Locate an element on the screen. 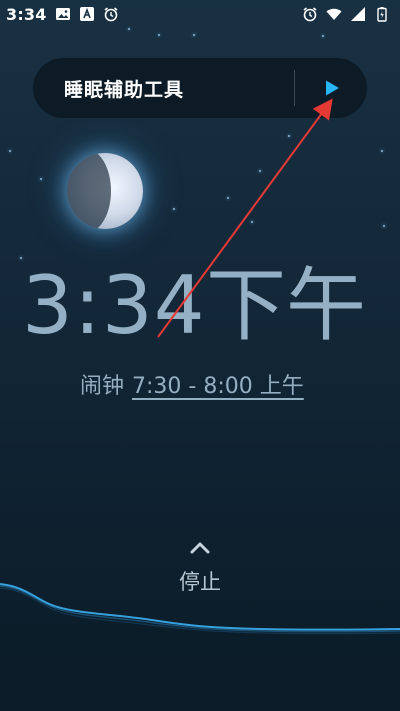 Image resolution: width=400 pixels, height=711 pixels. status-left: 3:34 is located at coordinates (62, 14).